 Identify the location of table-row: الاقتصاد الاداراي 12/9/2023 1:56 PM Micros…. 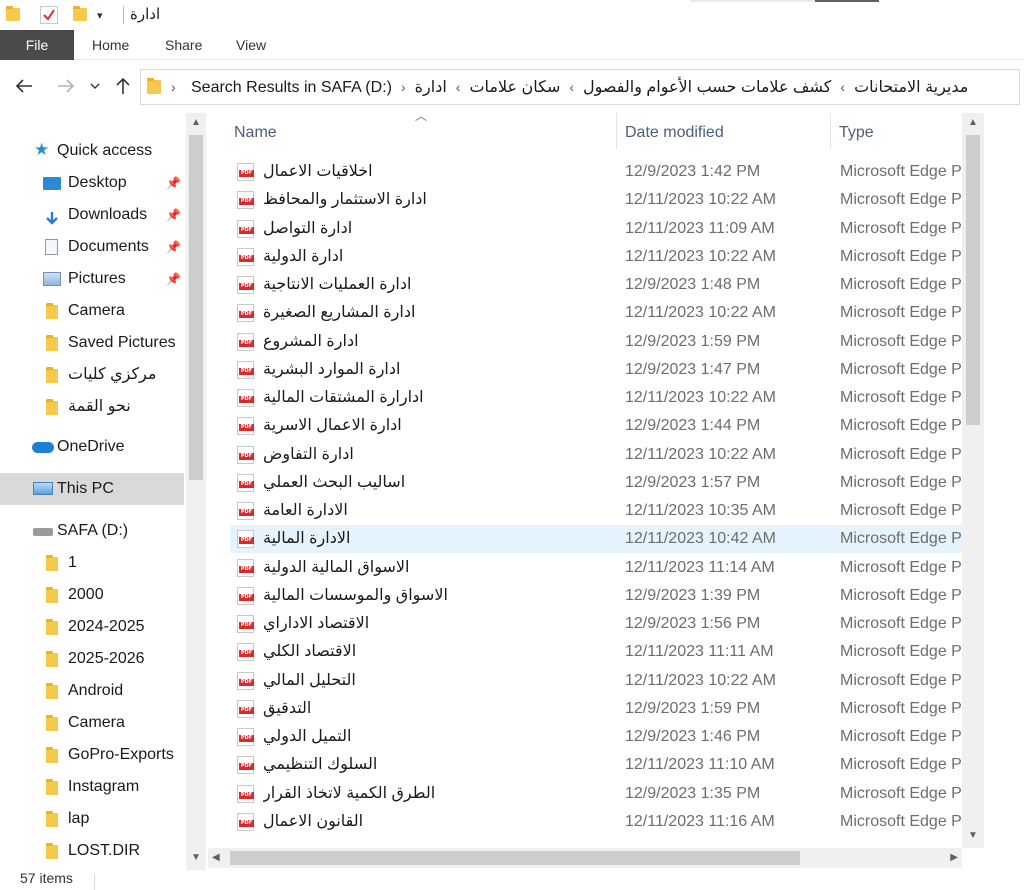
(597, 624).